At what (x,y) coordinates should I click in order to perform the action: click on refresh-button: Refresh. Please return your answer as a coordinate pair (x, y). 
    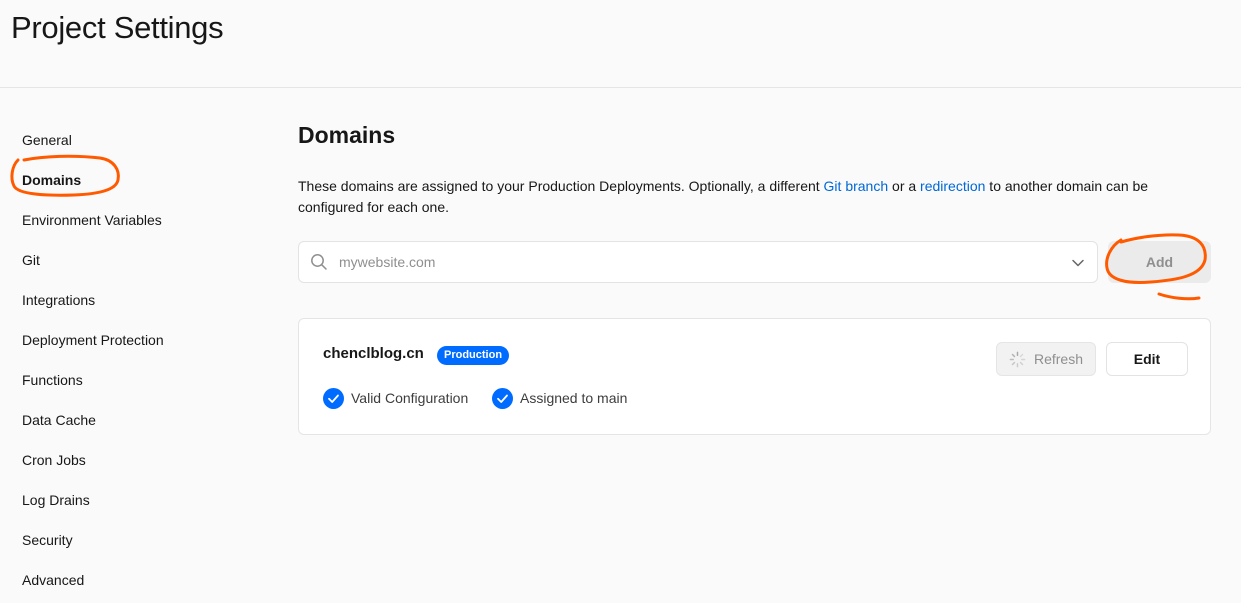
    Looking at the image, I should click on (1046, 359).